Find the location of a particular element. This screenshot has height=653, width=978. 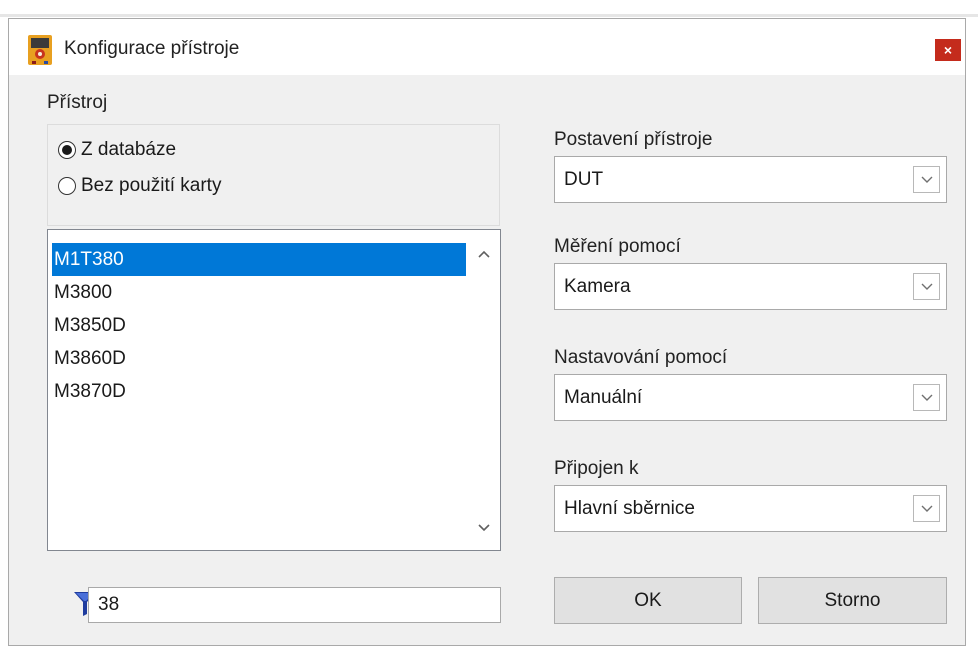

radio-without-card: Bez použití karty is located at coordinates (139, 186).